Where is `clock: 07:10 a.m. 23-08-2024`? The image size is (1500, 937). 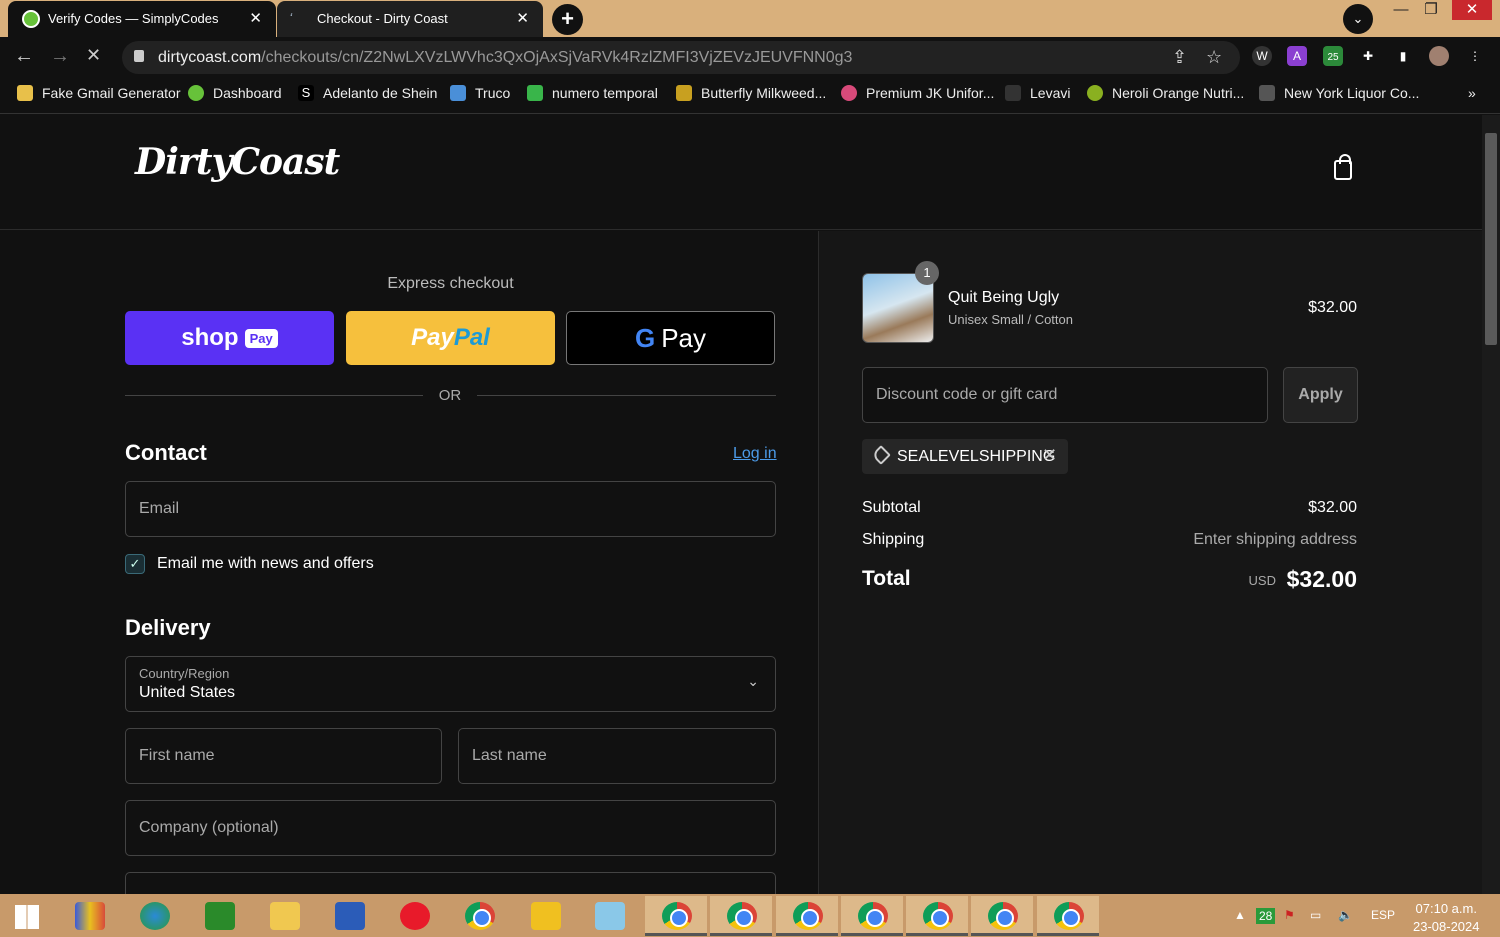
clock: 07:10 a.m. 23-08-2024 is located at coordinates (1446, 918).